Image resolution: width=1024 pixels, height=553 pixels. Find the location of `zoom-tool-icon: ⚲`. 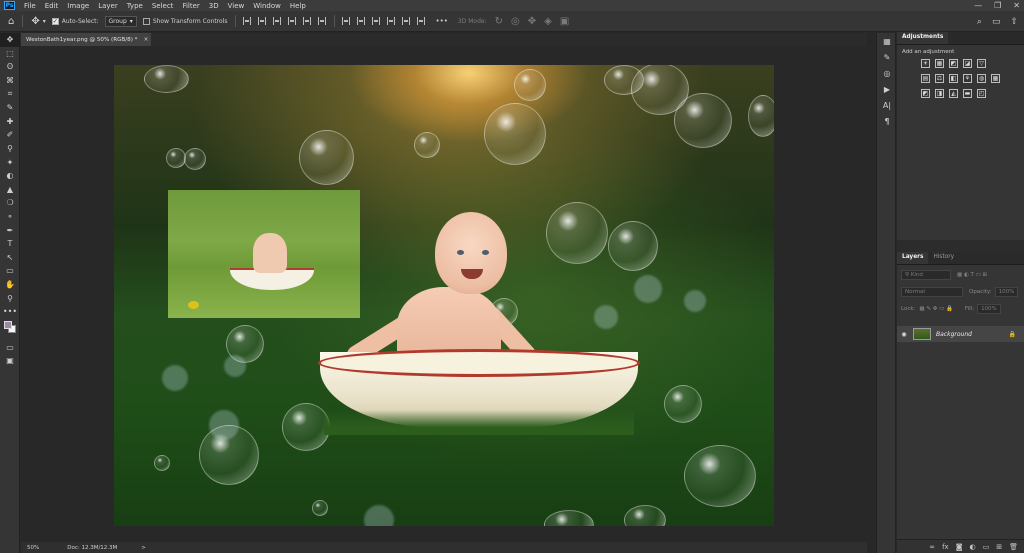

zoom-tool-icon: ⚲ is located at coordinates (10, 298).